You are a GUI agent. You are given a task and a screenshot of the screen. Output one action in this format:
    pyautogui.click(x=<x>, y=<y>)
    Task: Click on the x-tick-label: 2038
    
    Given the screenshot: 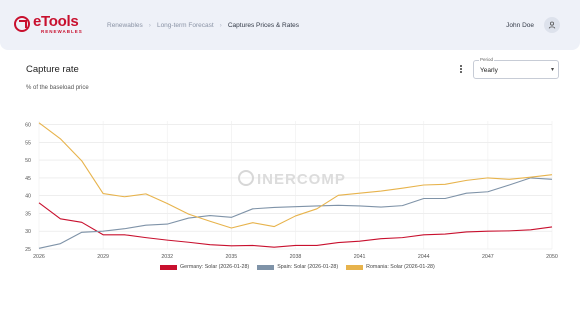 What is the action you would take?
    pyautogui.click(x=296, y=257)
    